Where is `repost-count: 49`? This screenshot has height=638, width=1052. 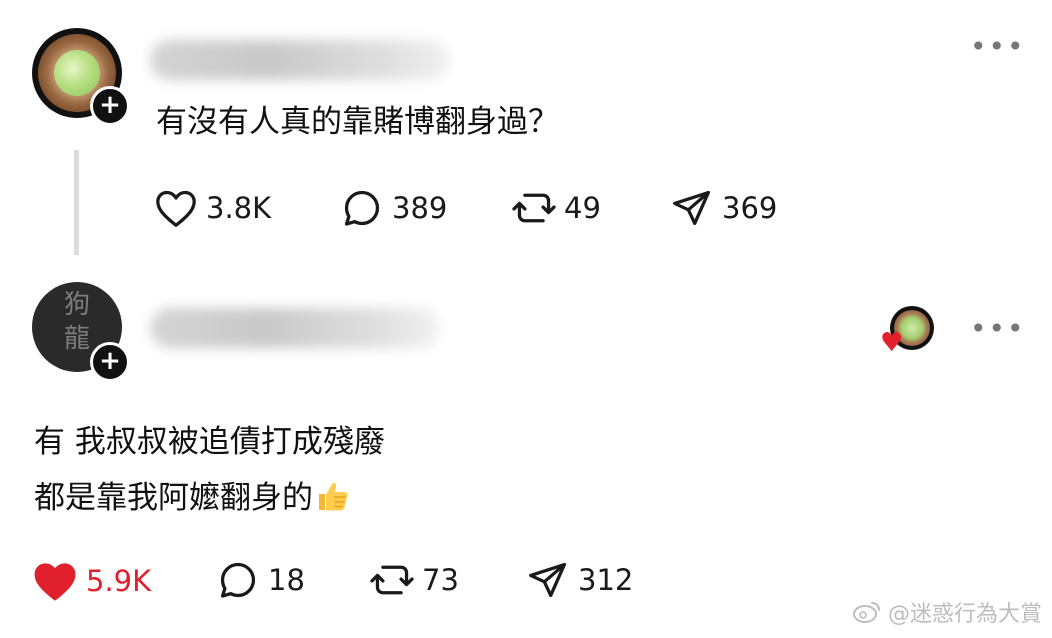
repost-count: 49 is located at coordinates (582, 208).